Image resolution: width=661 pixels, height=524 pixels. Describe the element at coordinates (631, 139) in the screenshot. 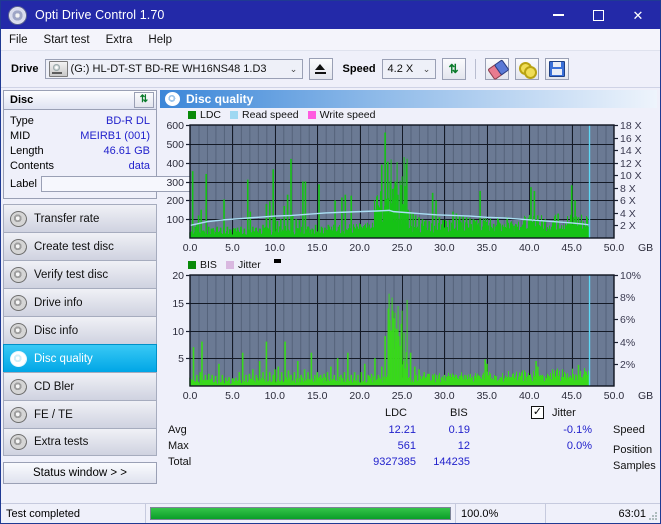

I see `svg-text: 16 X` at that location.